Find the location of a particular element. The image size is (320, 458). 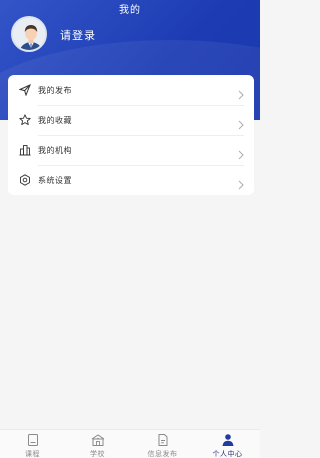

menu-item-label: 我的机构 is located at coordinates (55, 150).